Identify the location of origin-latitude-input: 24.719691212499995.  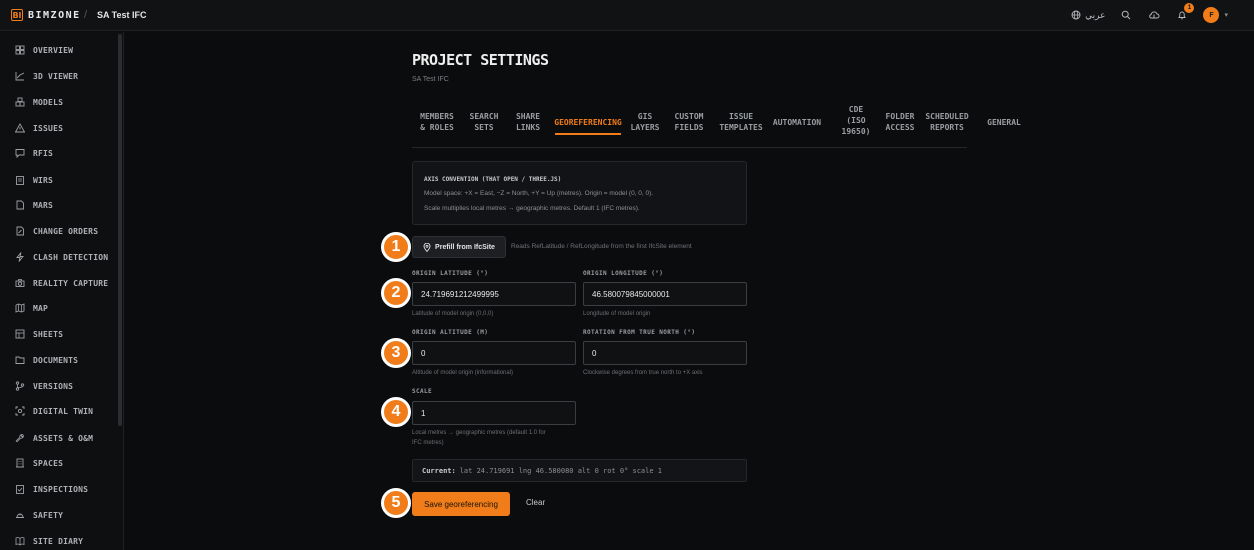
(494, 294).